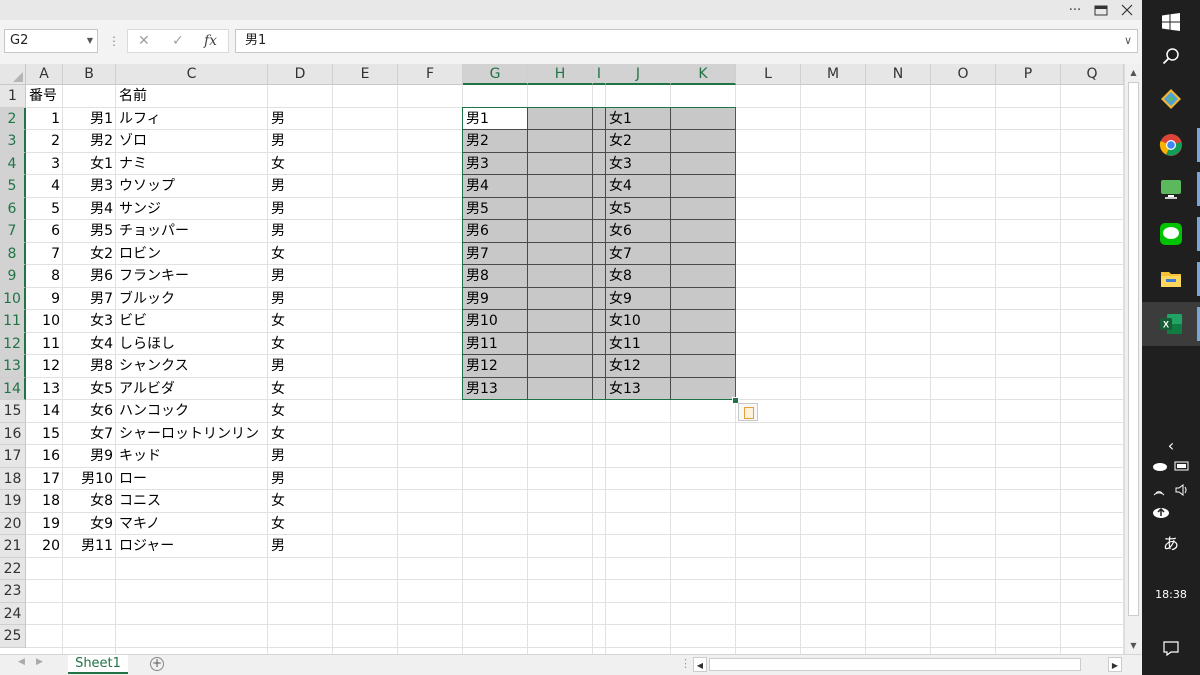  What do you see at coordinates (1133, 73) in the screenshot?
I see `scroll-up-icon: ▲` at bounding box center [1133, 73].